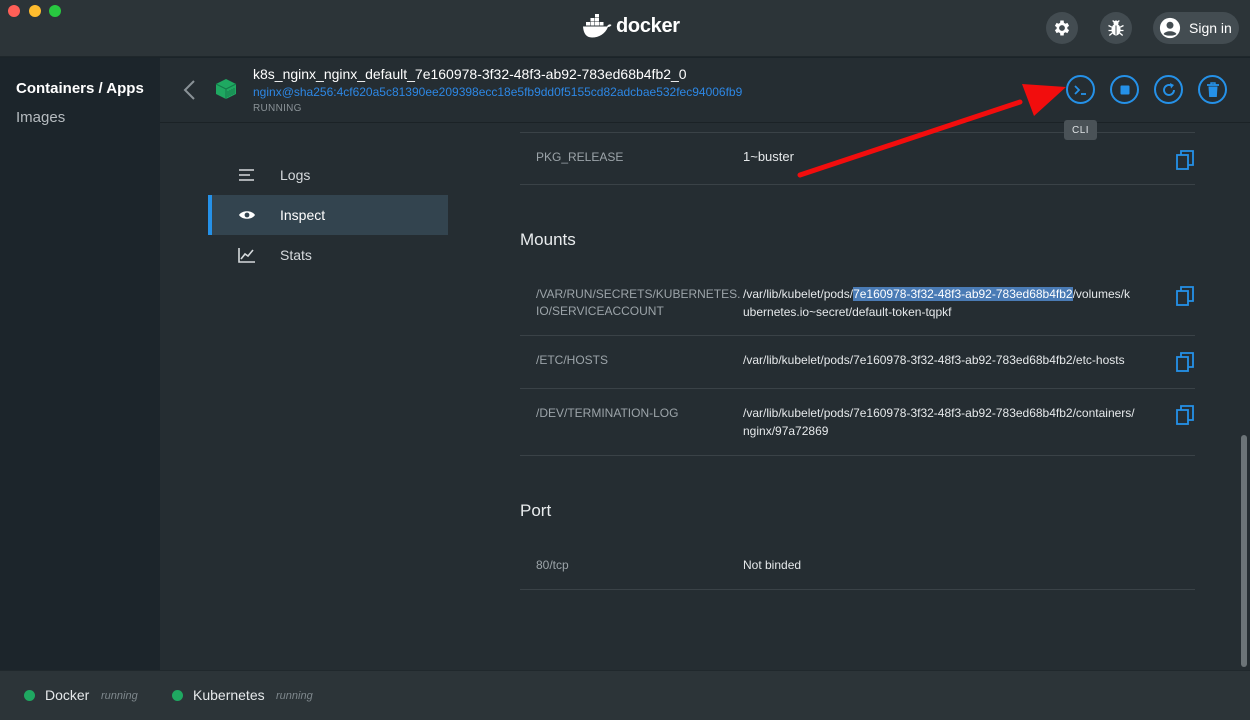  Describe the element at coordinates (847, 312) in the screenshot. I see `mount-value-line: ubernetes.io~secret/default-token-tqpkf` at that location.